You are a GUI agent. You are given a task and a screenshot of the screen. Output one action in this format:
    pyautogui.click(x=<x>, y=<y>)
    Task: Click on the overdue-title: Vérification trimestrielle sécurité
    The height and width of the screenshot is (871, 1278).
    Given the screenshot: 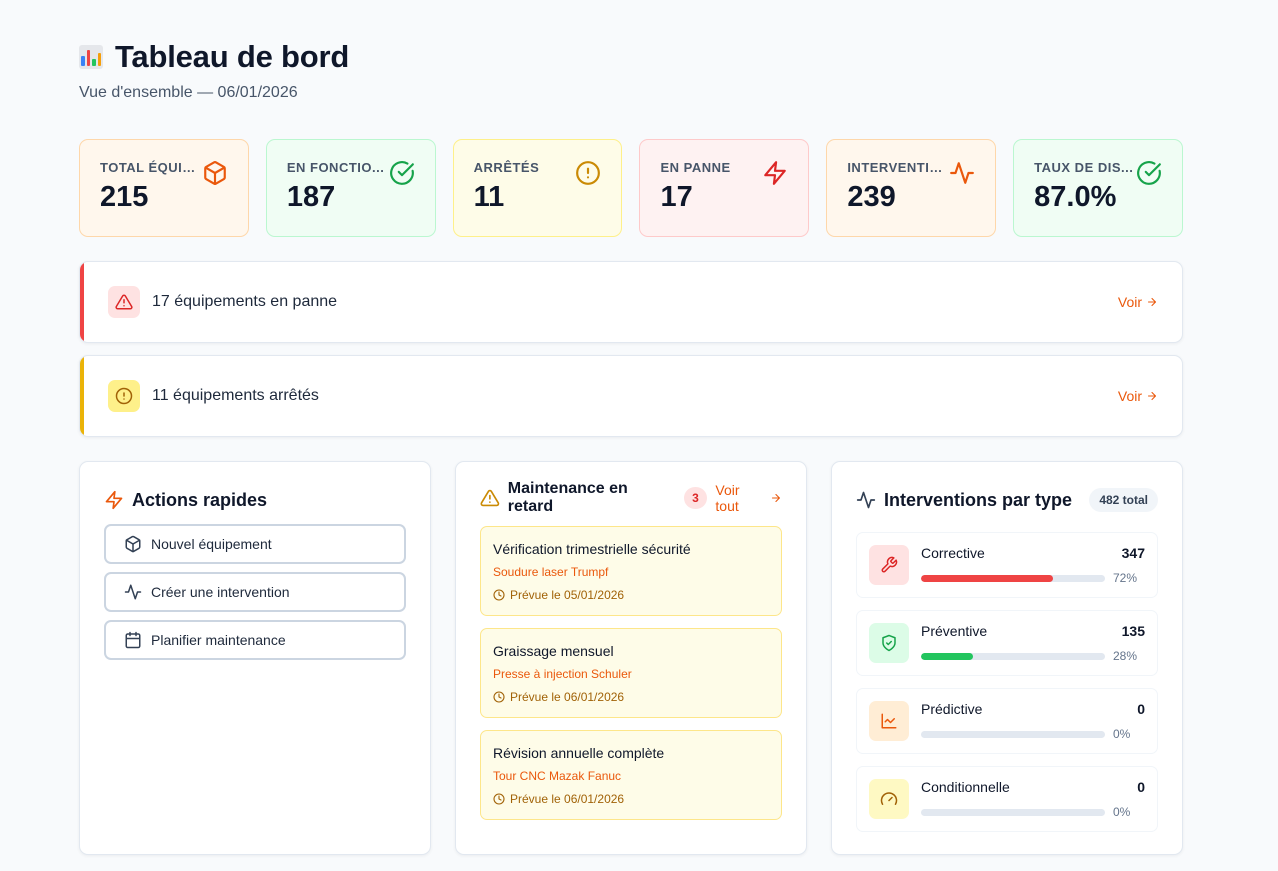 What is the action you would take?
    pyautogui.click(x=592, y=549)
    